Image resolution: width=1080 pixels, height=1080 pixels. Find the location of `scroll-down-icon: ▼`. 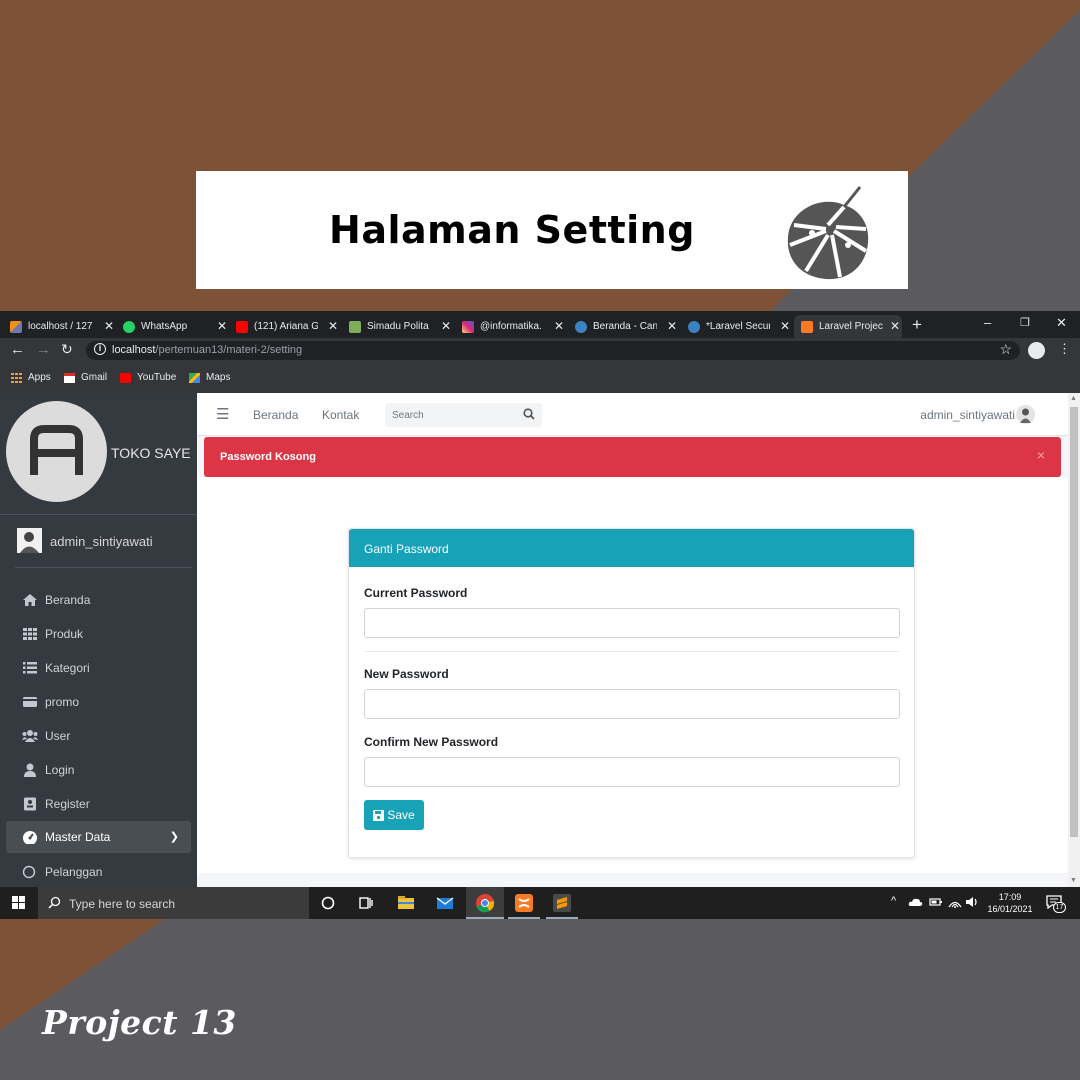

scroll-down-icon: ▼ is located at coordinates (1073, 880).